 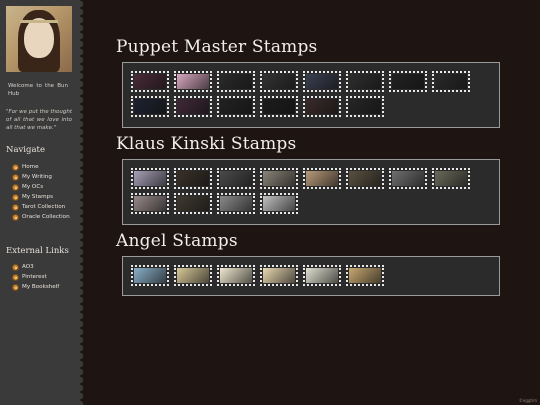 I want to click on stamp-panel-klaus-kinski, so click(x=311, y=192).